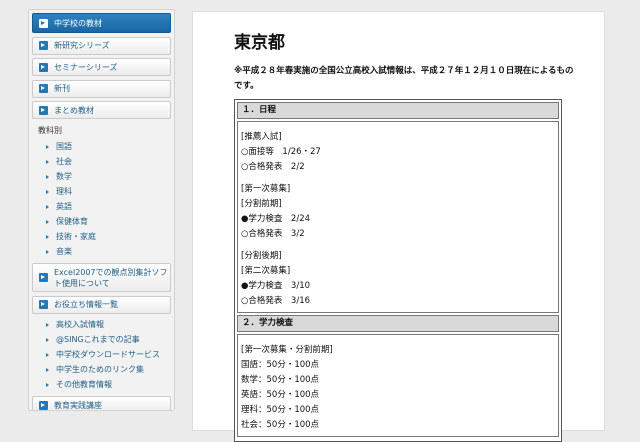  I want to click on subject-label: 音楽, so click(64, 251).